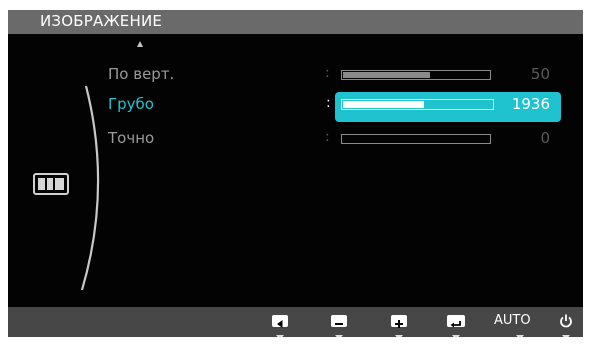  What do you see at coordinates (131, 138) in the screenshot?
I see `row-label: Точно` at bounding box center [131, 138].